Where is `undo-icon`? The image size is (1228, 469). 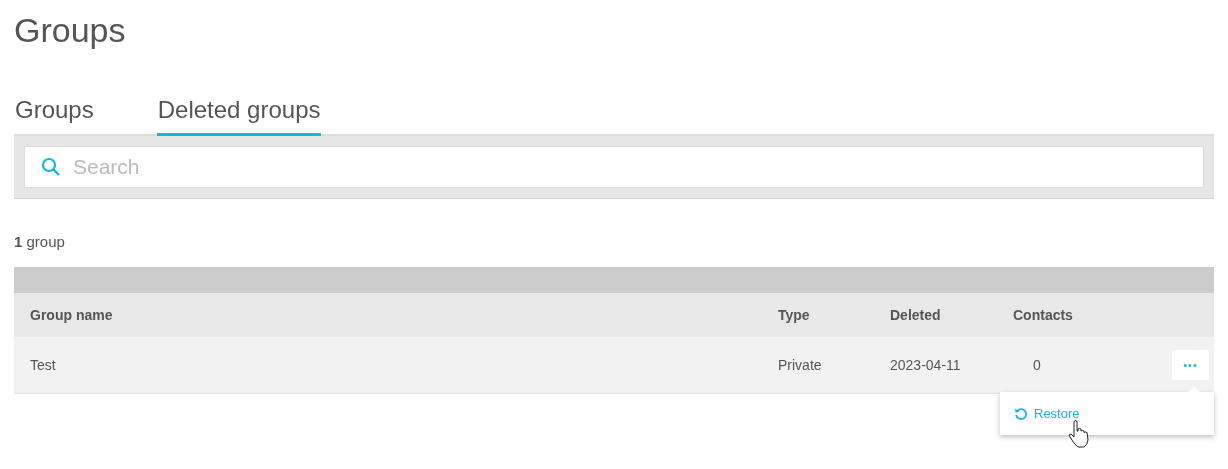
undo-icon is located at coordinates (1021, 413).